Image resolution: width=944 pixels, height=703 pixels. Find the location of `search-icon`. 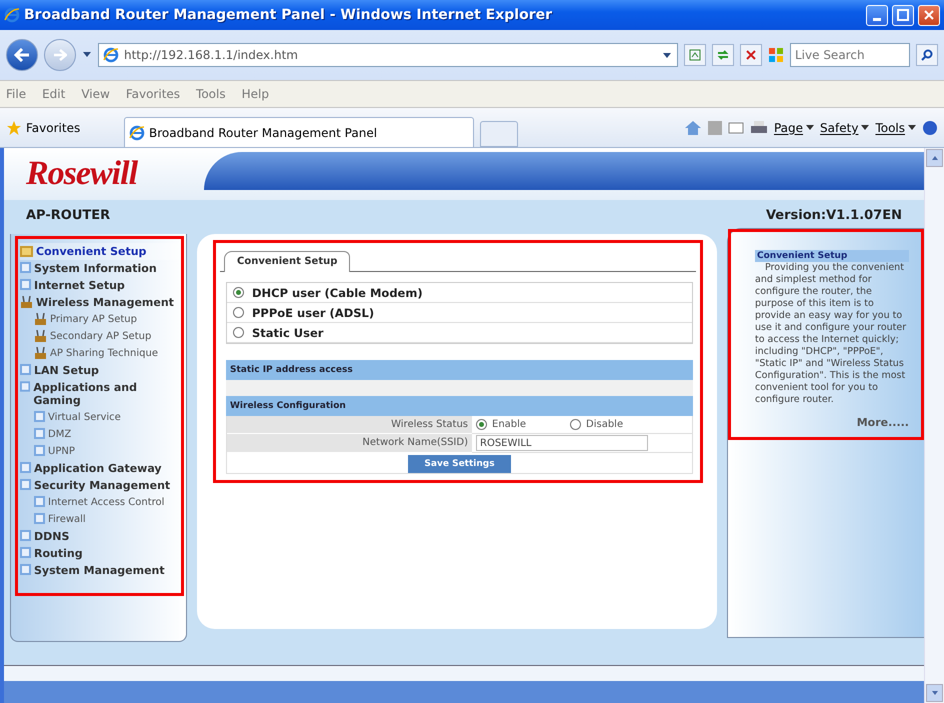

search-icon is located at coordinates (927, 55).